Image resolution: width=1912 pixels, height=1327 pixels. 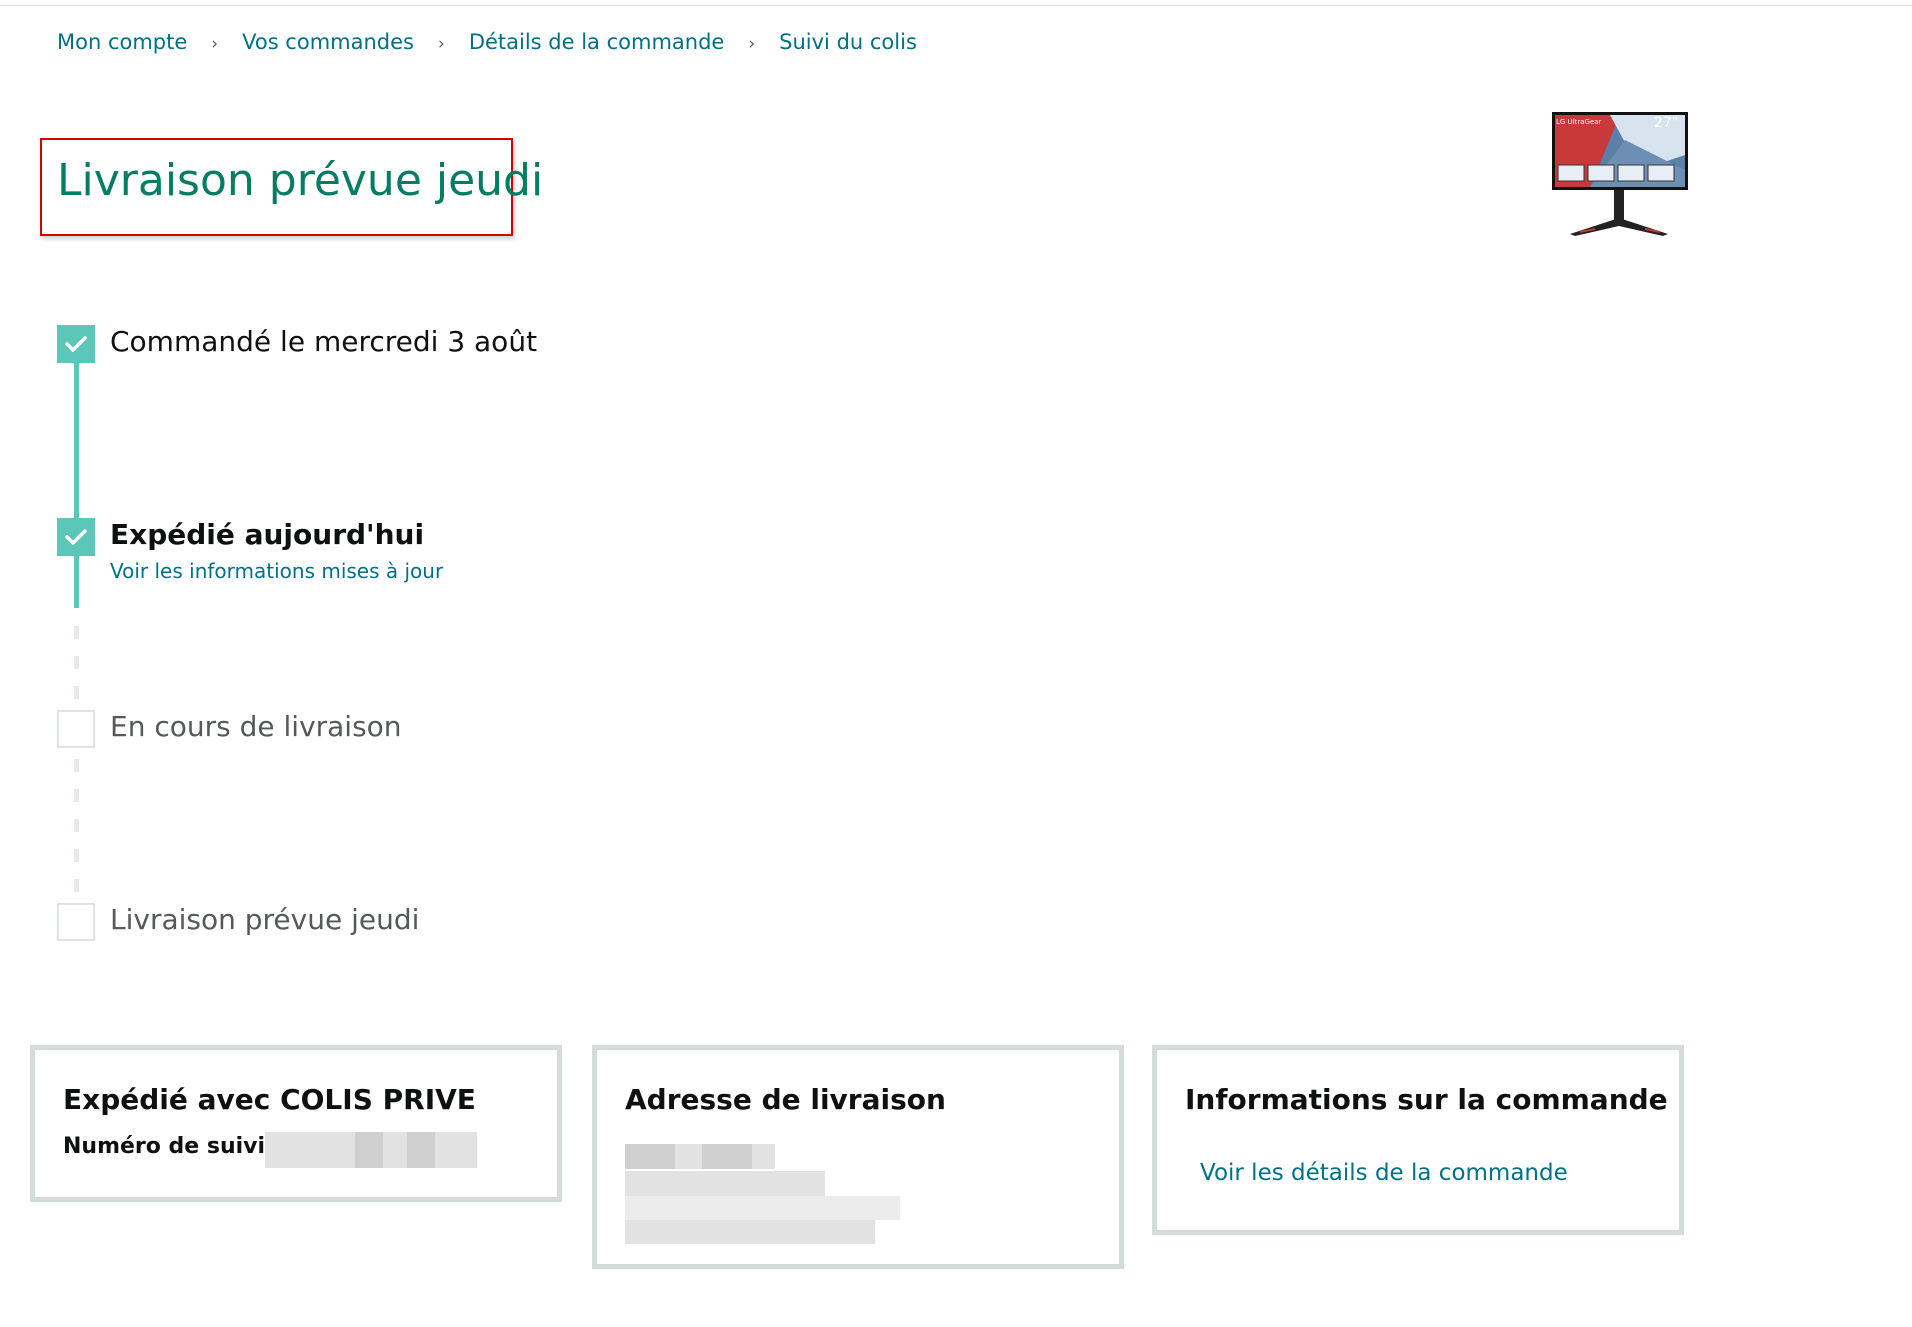 What do you see at coordinates (122, 42) in the screenshot?
I see `breadcrumb-my-account: Mon compte` at bounding box center [122, 42].